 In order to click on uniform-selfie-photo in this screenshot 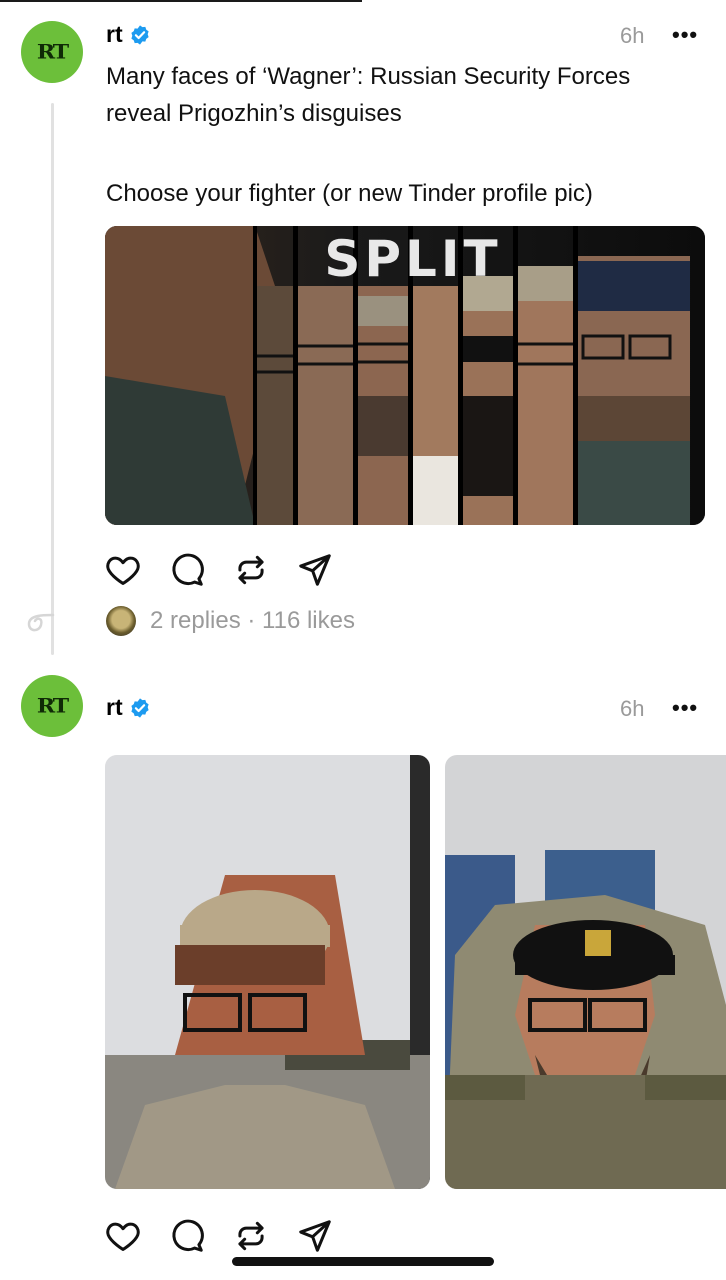, I will do `click(585, 972)`.